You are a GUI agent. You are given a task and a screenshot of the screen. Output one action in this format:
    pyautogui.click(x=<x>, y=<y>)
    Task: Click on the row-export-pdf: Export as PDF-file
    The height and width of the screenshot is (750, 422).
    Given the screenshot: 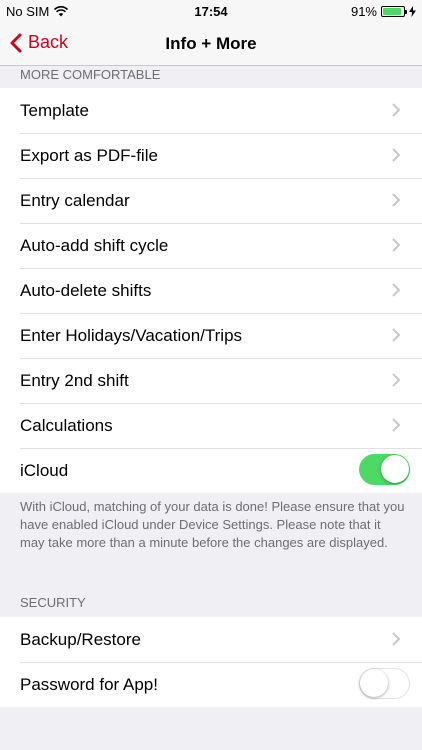 What is the action you would take?
    pyautogui.click(x=211, y=155)
    